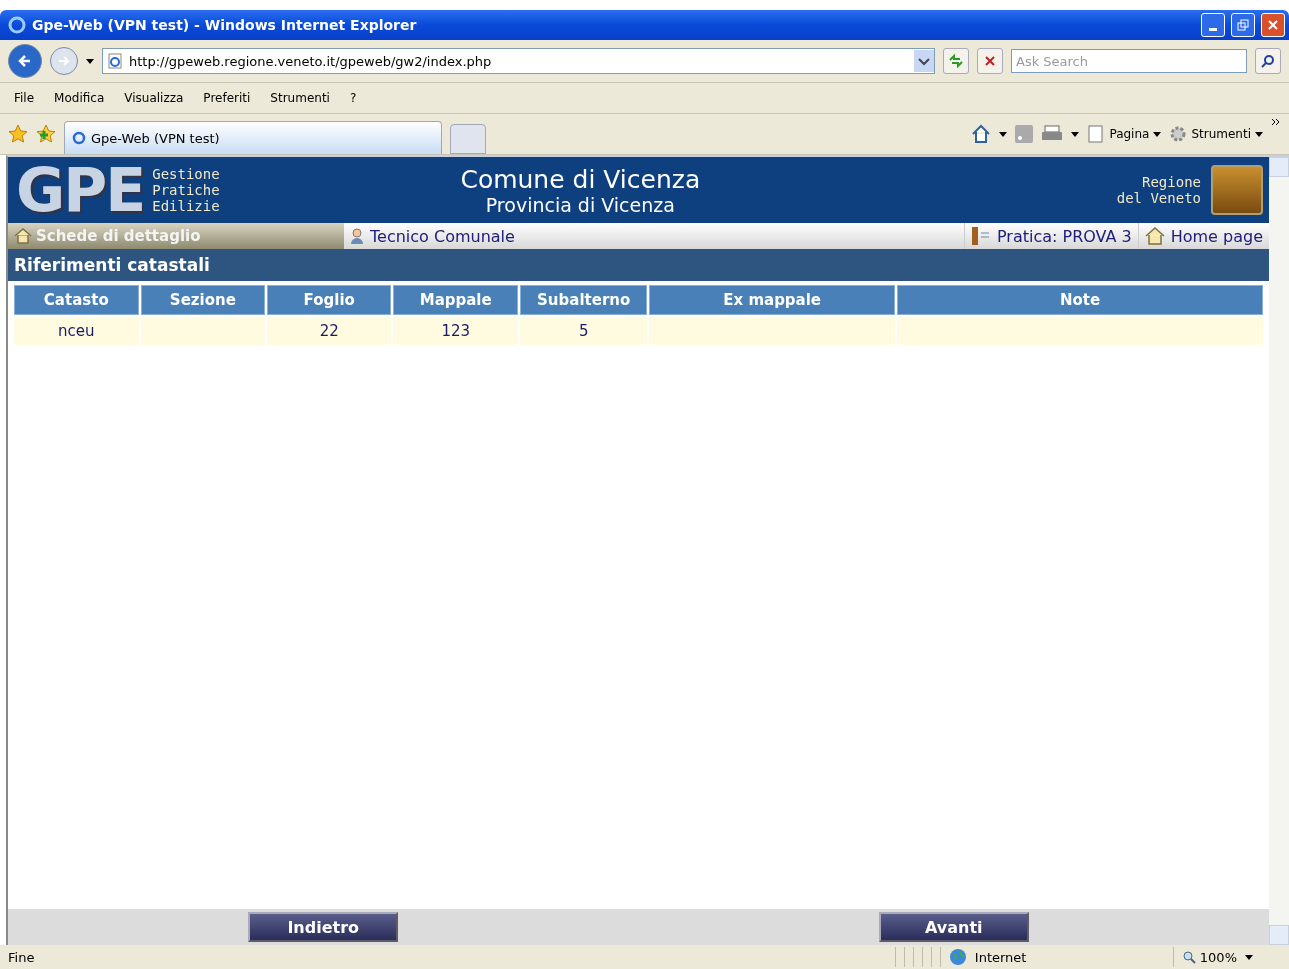 The height and width of the screenshot is (969, 1289). What do you see at coordinates (154, 98) in the screenshot?
I see `menu-item: Visualizza` at bounding box center [154, 98].